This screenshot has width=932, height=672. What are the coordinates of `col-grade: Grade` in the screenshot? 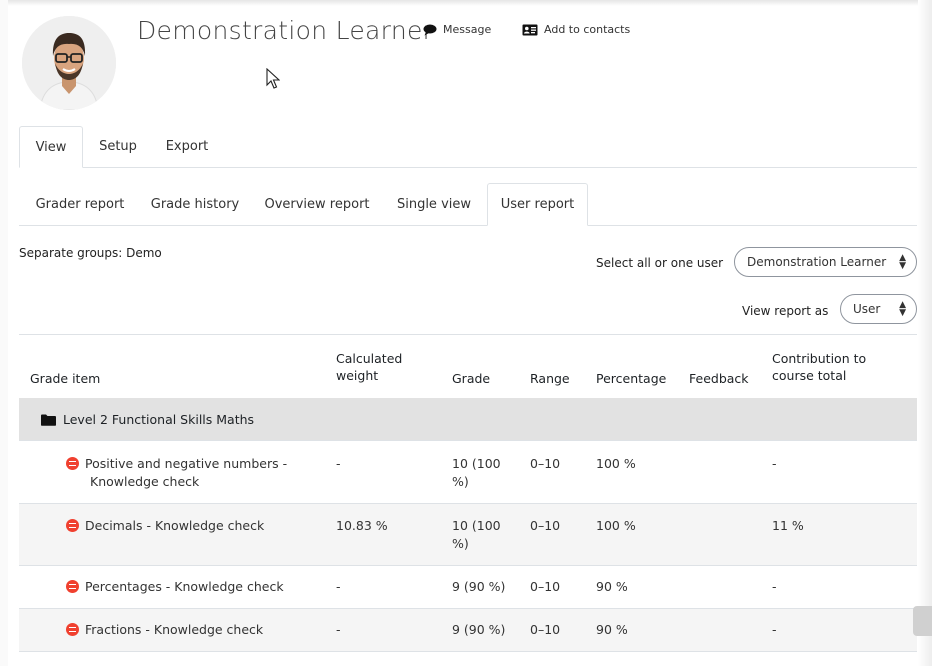 It's located at (471, 378).